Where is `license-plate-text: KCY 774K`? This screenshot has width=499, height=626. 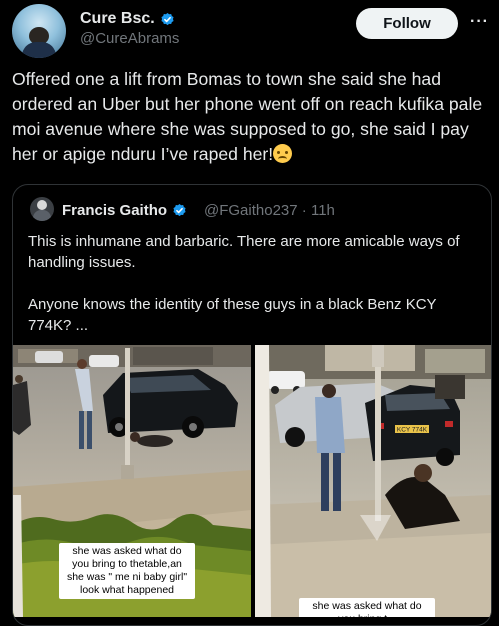
license-plate-text: KCY 774K is located at coordinates (412, 430).